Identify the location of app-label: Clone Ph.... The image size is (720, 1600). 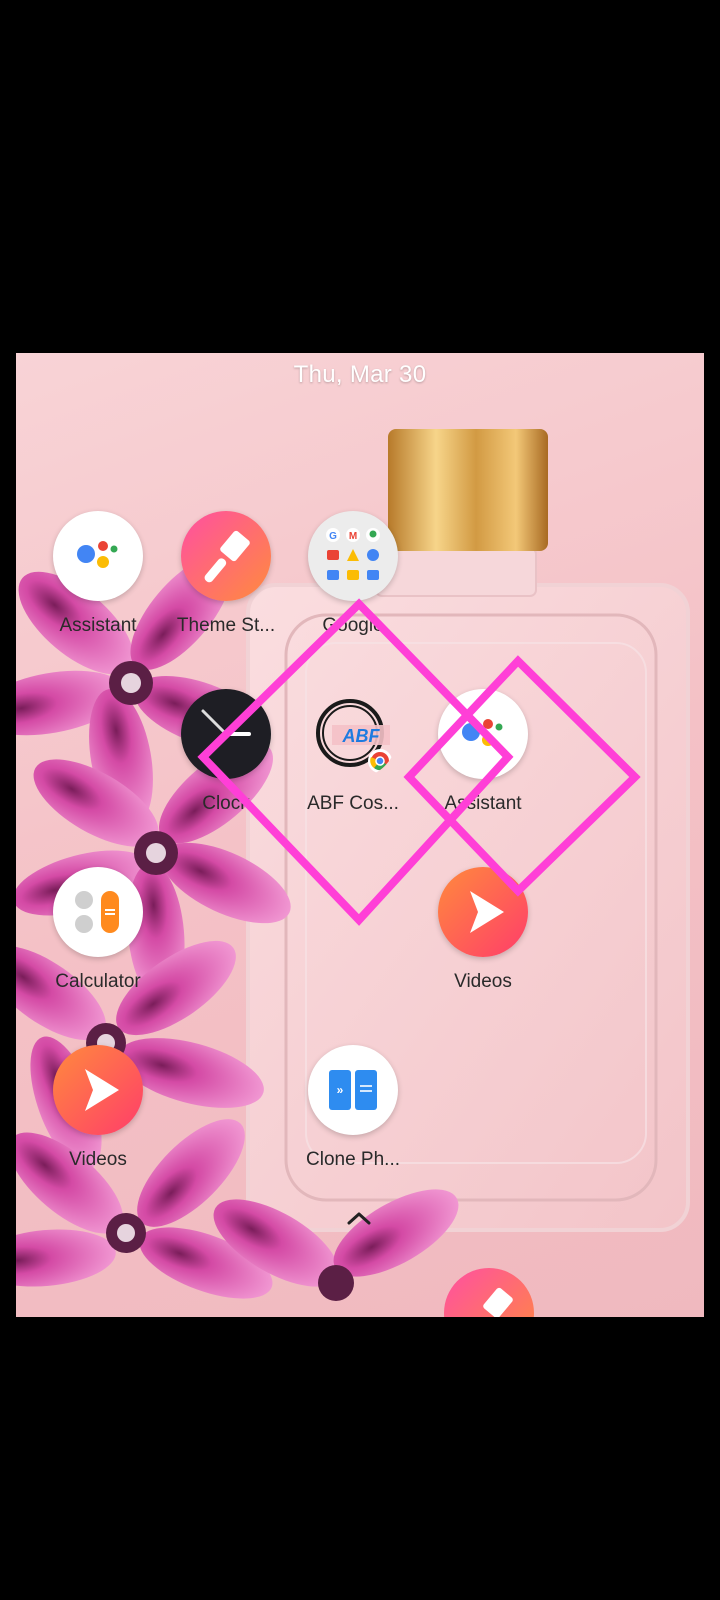
(353, 1159).